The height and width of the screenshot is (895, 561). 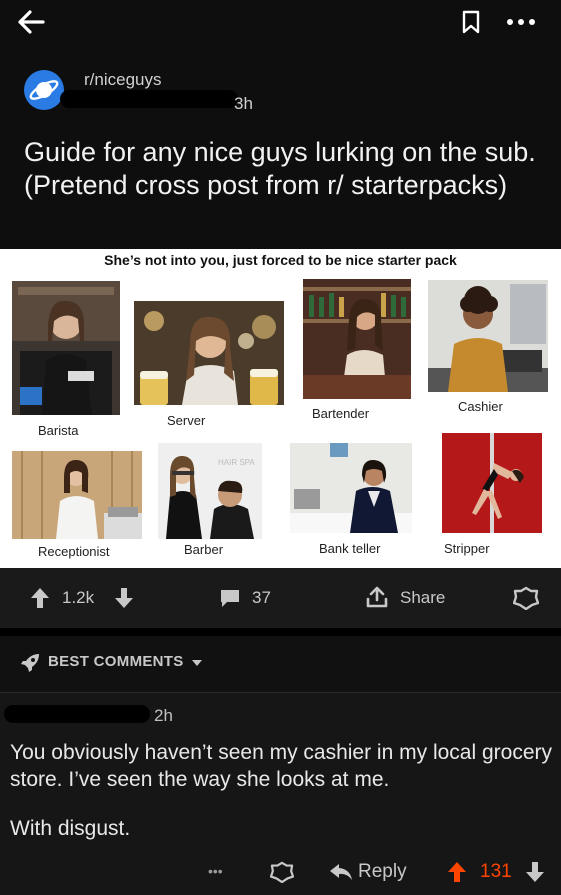 What do you see at coordinates (66, 348) in the screenshot?
I see `barista-photo` at bounding box center [66, 348].